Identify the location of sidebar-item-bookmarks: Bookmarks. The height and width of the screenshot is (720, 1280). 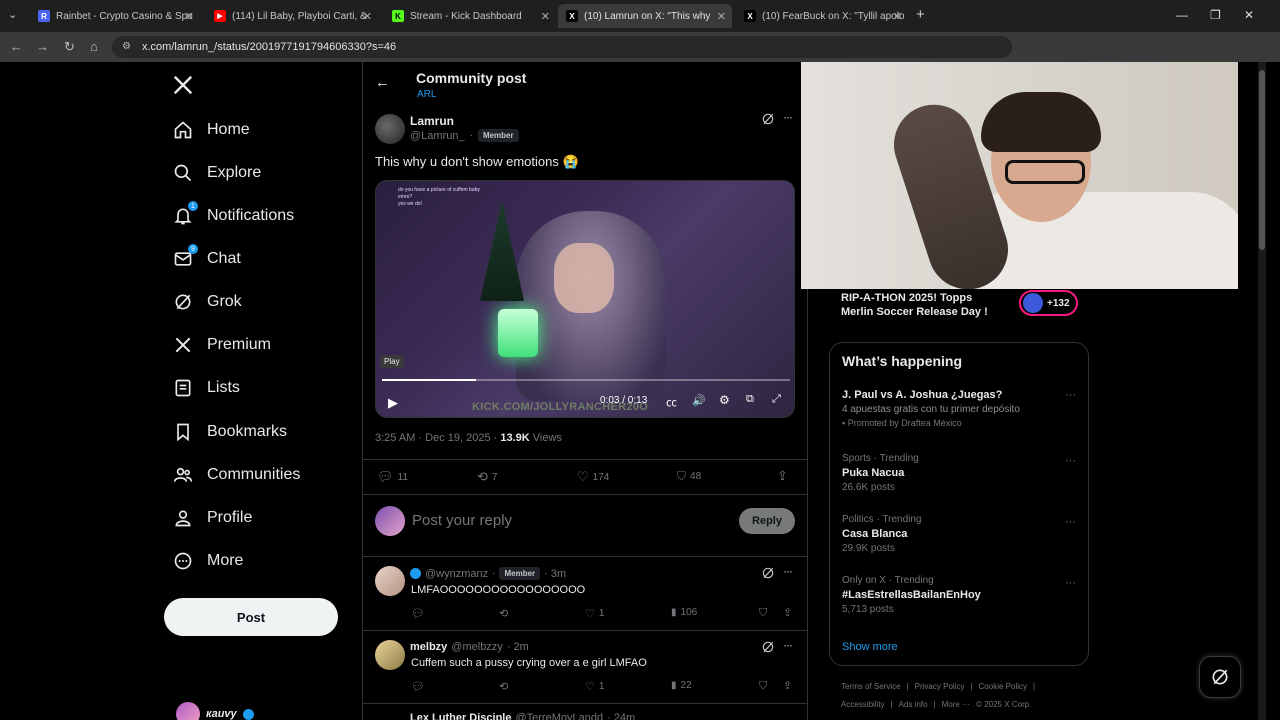
(229, 432).